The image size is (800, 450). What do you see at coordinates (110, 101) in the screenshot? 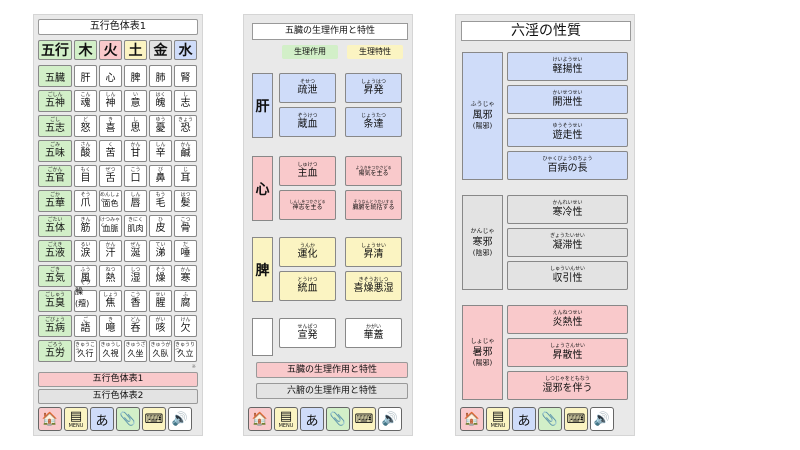
I see `table-cell: しん神` at bounding box center [110, 101].